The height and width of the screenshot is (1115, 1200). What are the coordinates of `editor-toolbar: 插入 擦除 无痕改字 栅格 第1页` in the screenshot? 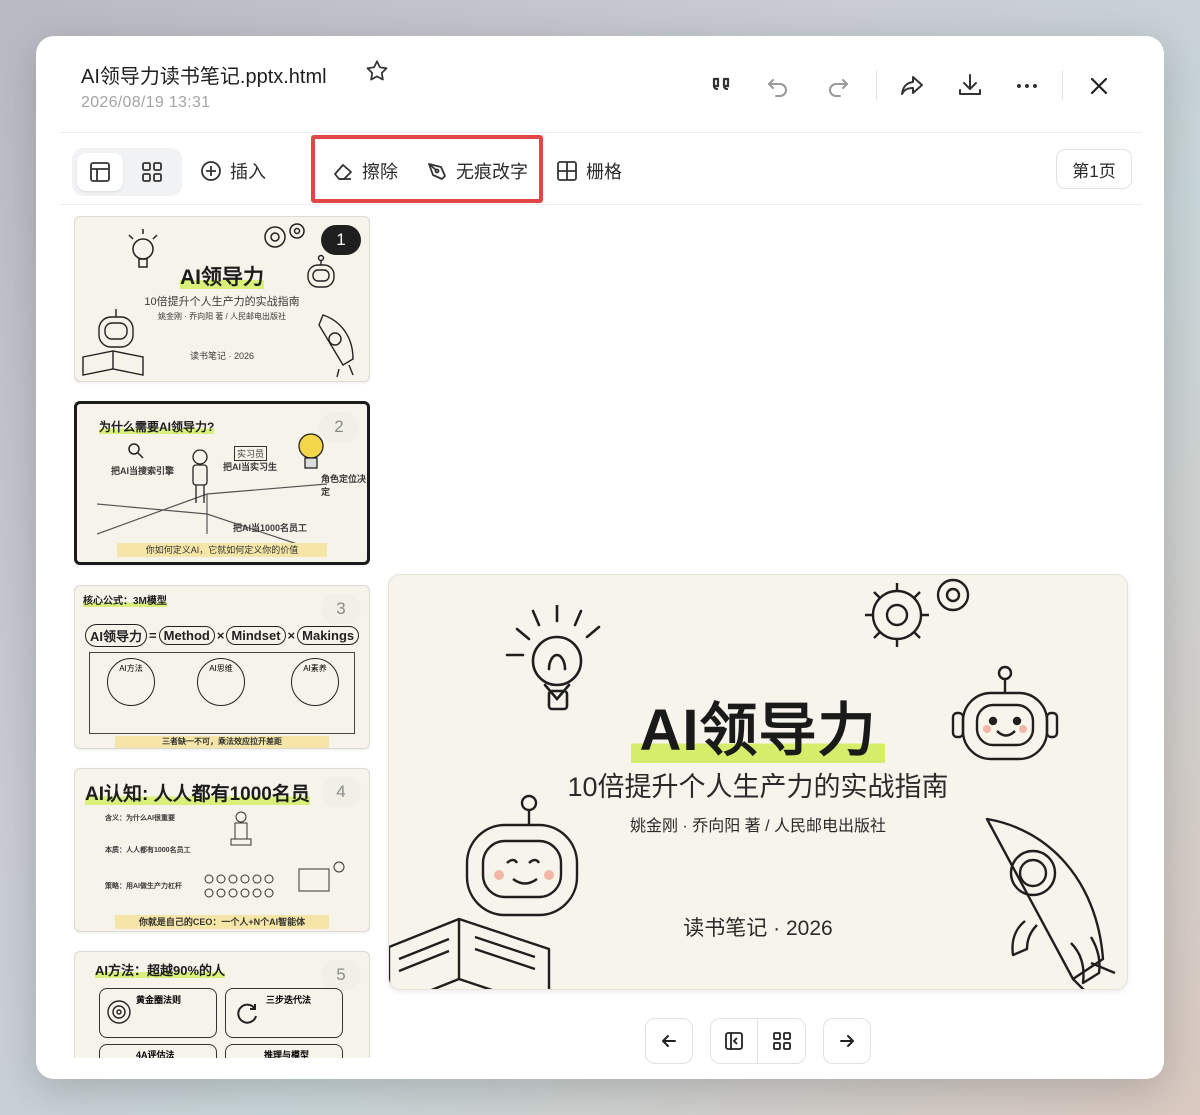 It's located at (602, 169).